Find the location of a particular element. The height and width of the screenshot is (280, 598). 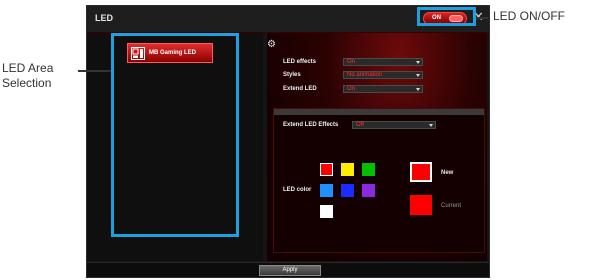

styles-value: No animation is located at coordinates (365, 75).